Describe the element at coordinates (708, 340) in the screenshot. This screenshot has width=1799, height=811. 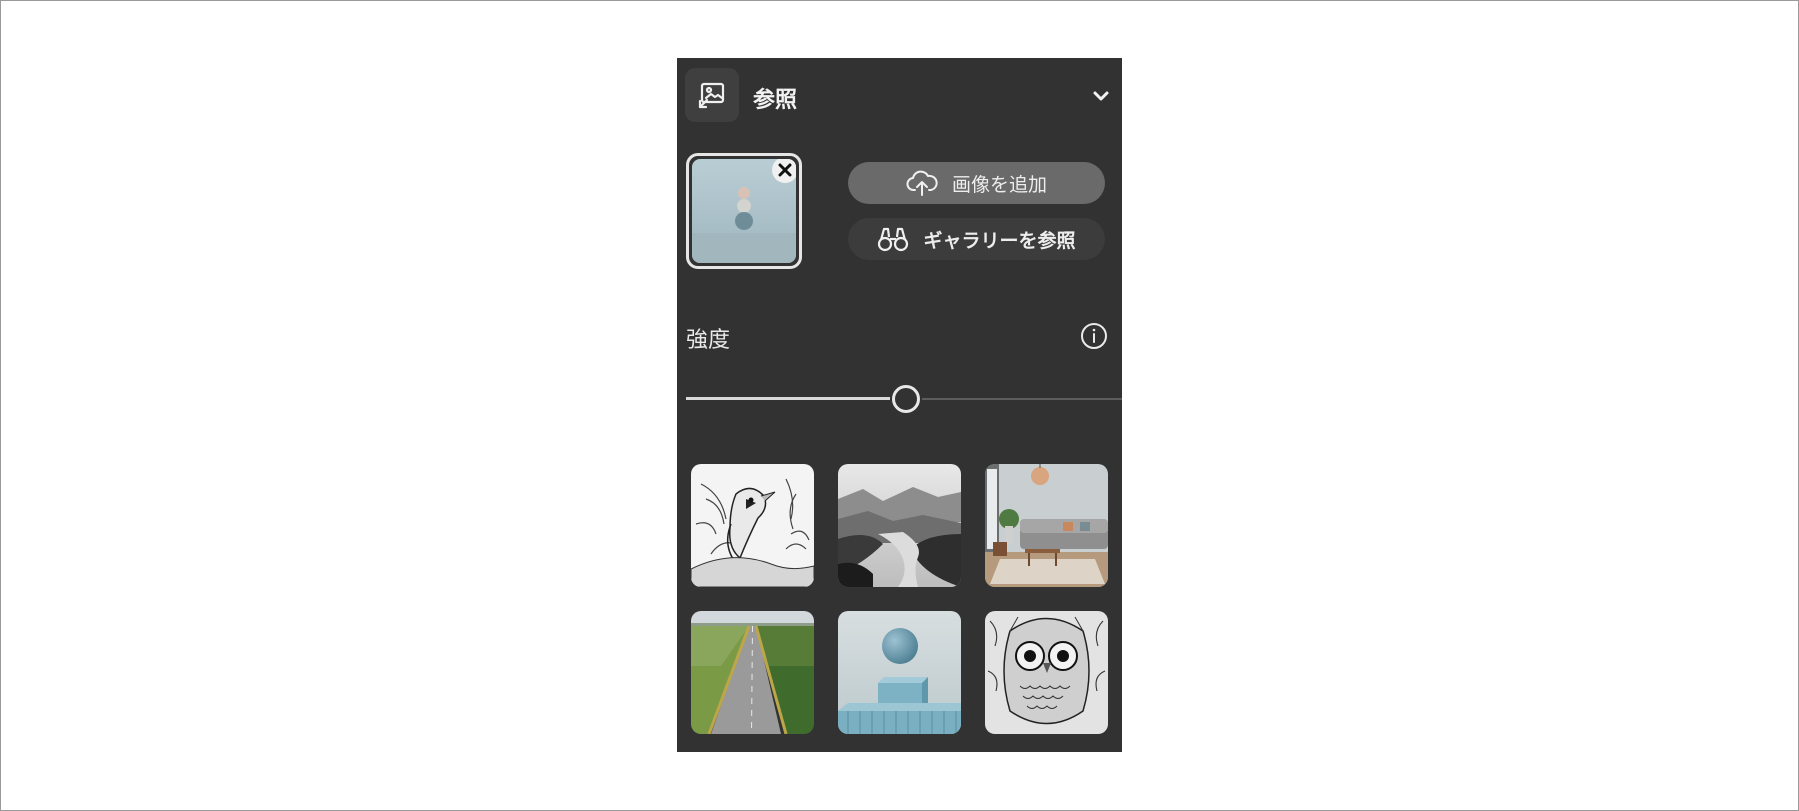
I see `strength-label: 強度` at that location.